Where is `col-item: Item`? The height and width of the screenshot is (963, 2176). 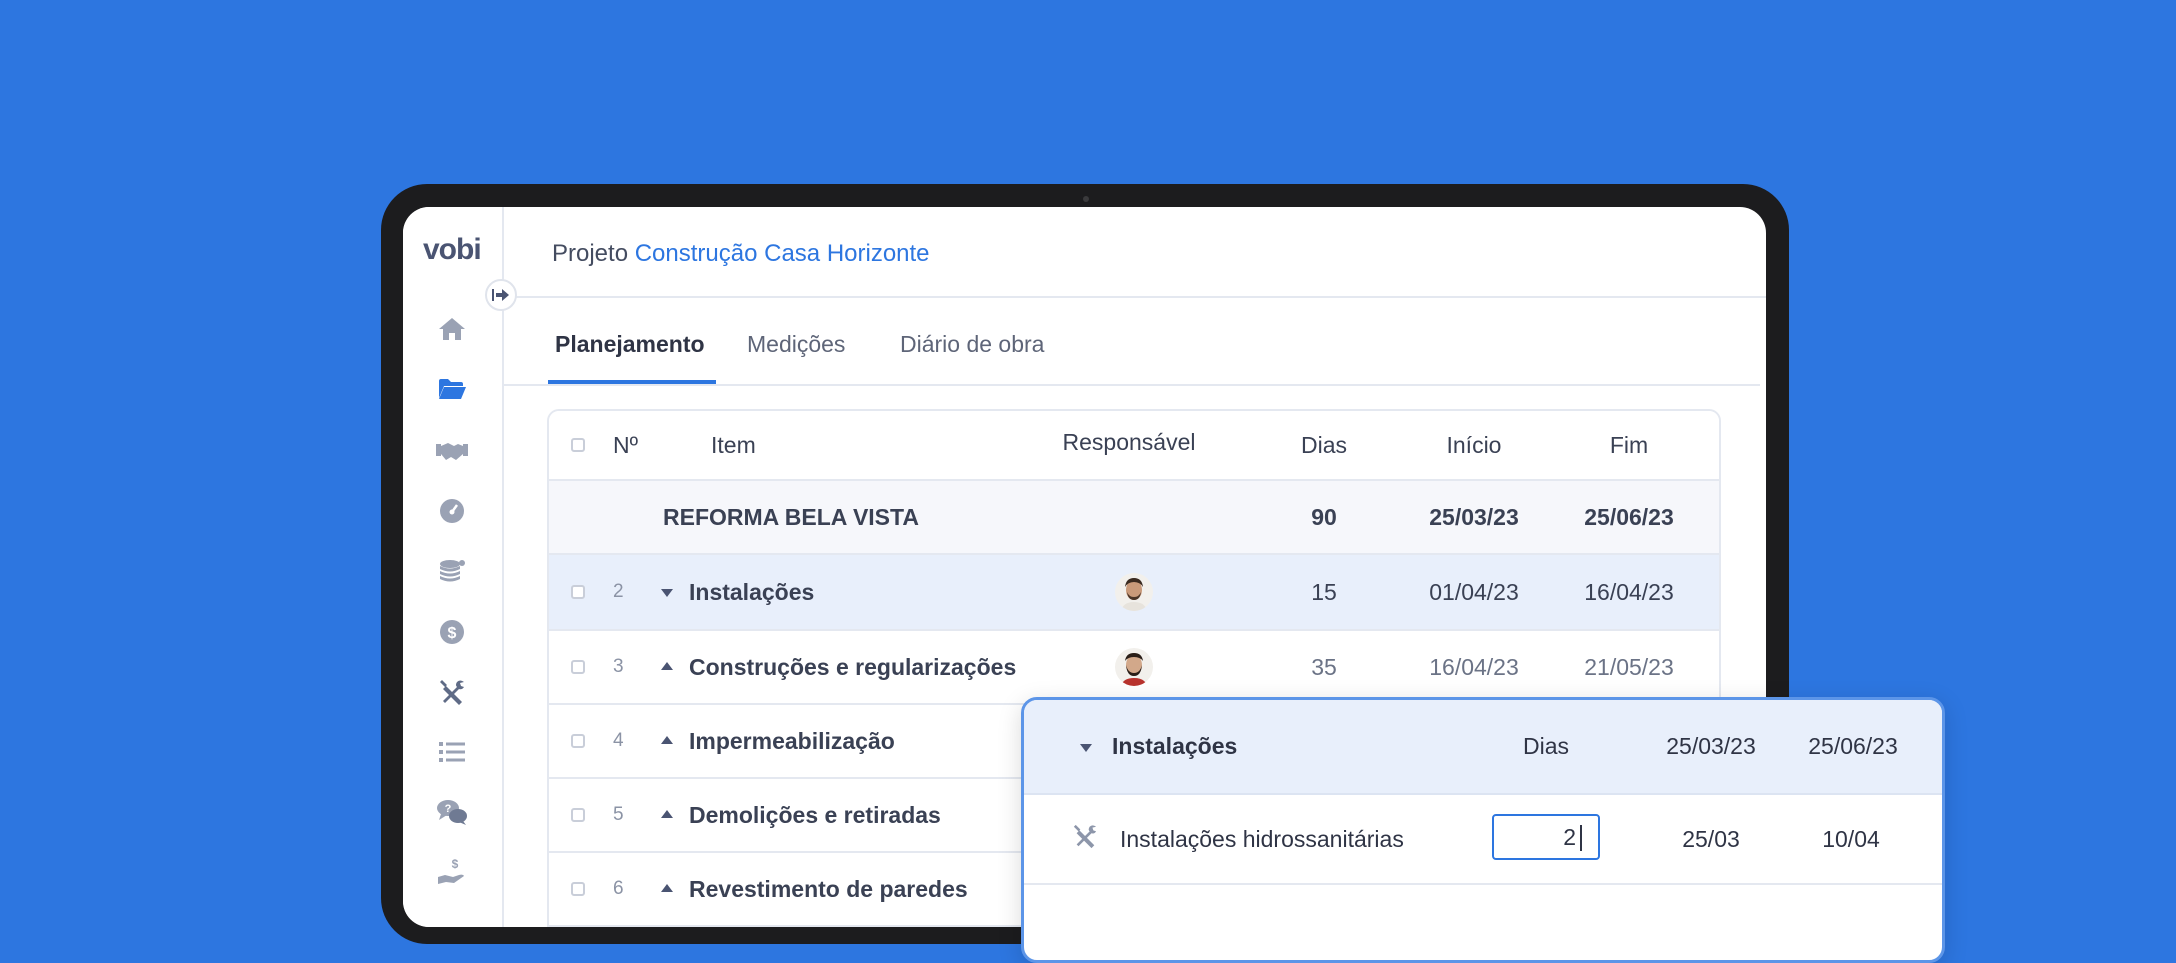 col-item: Item is located at coordinates (733, 444).